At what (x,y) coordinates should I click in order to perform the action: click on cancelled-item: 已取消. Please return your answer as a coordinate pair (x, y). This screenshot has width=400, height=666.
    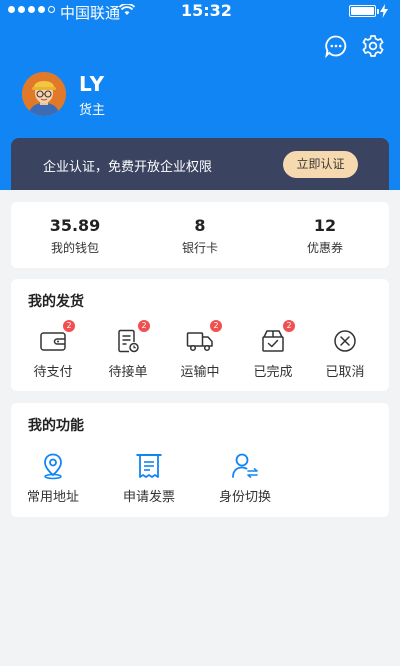
    Looking at the image, I should click on (345, 354).